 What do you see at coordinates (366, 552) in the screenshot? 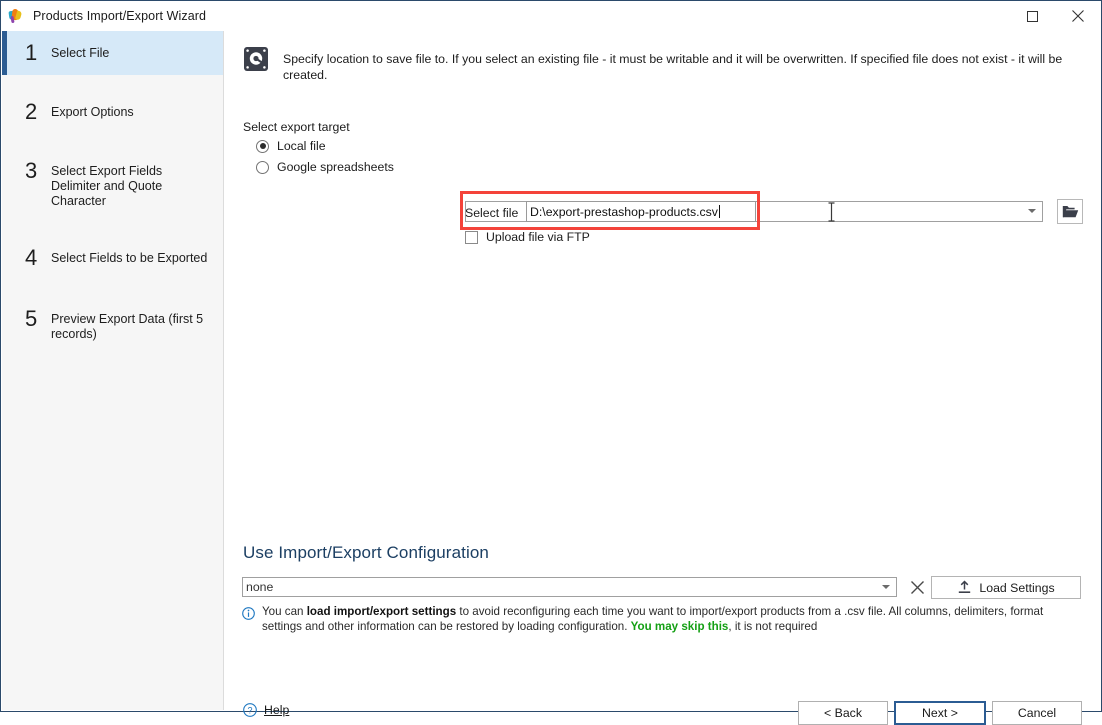
I see `config-section-title: Use Import/Export Configuration` at bounding box center [366, 552].